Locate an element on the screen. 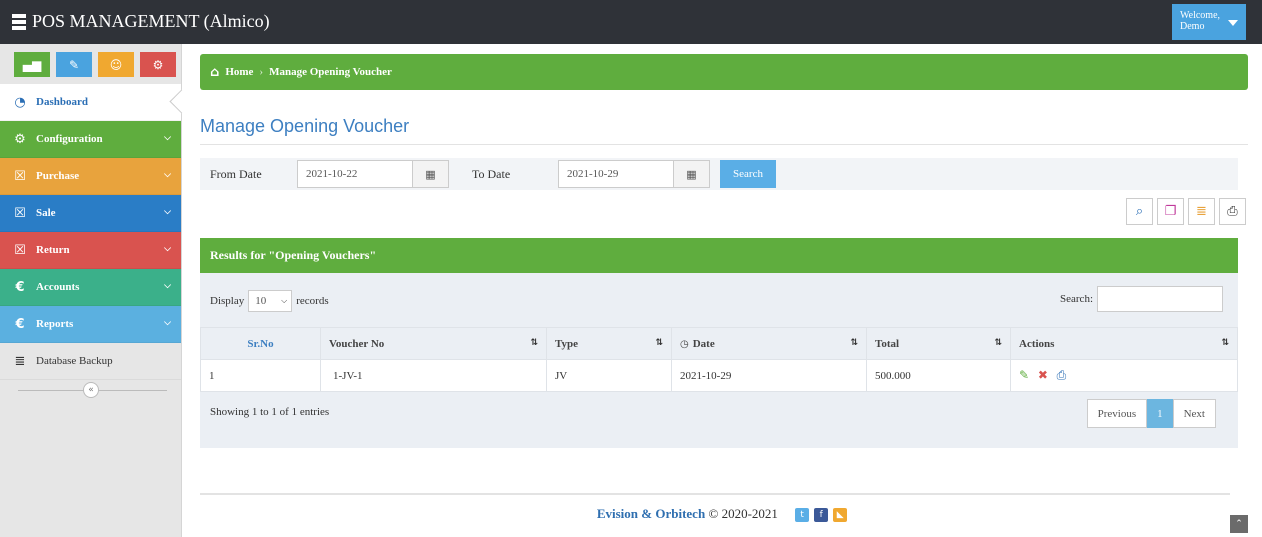 This screenshot has width=1262, height=537. breadcrumb-current: Manage Opening Voucher is located at coordinates (330, 72).